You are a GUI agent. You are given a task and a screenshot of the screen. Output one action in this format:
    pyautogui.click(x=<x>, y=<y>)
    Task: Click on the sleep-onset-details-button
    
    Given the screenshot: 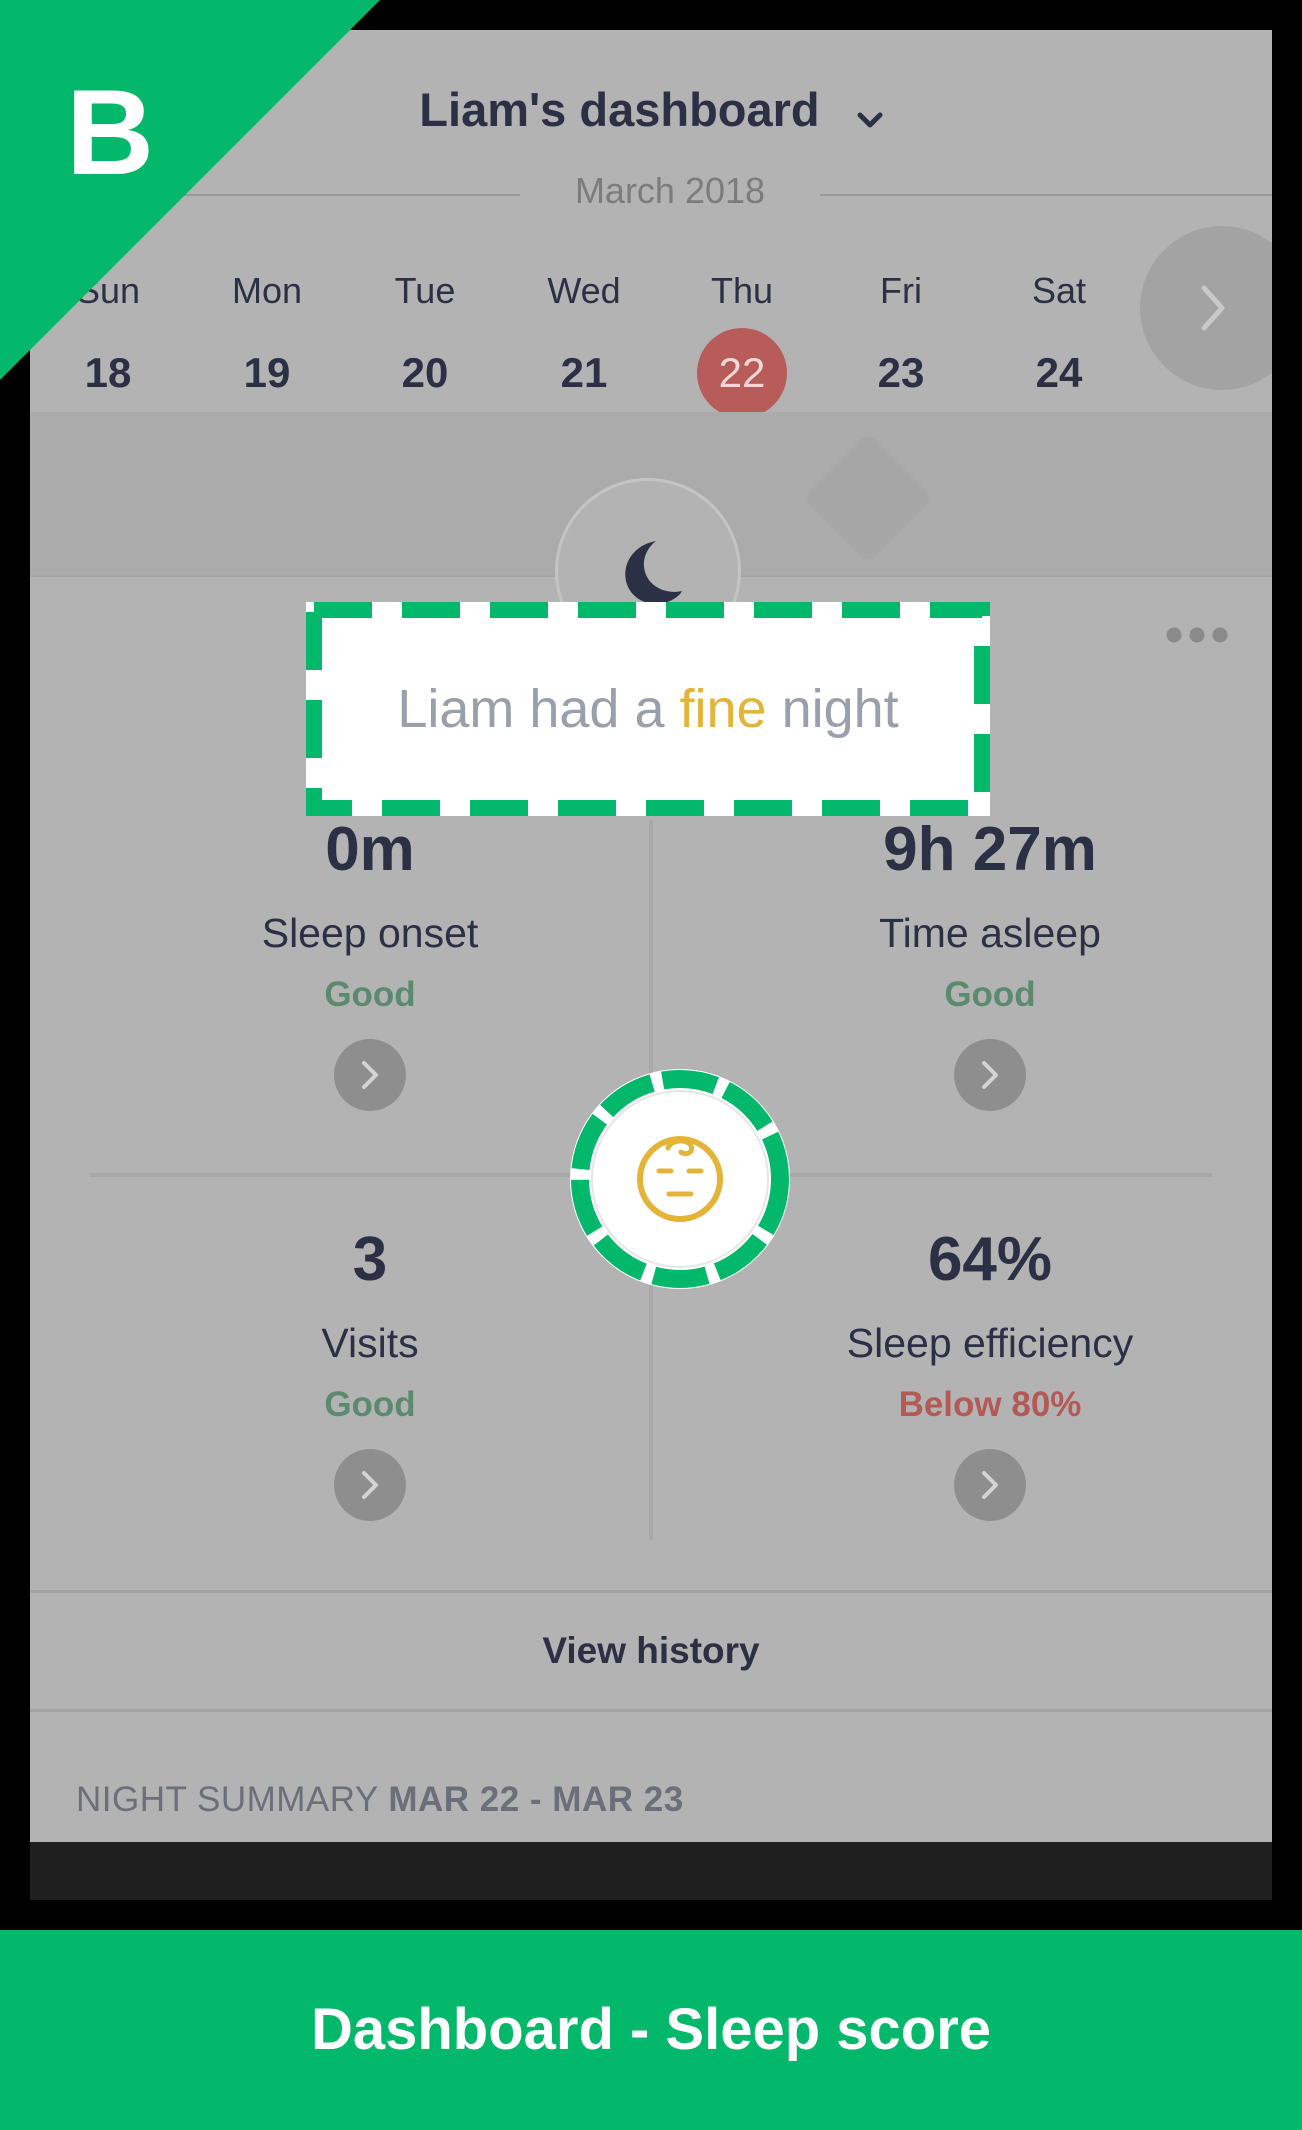 What is the action you would take?
    pyautogui.click(x=370, y=1075)
    